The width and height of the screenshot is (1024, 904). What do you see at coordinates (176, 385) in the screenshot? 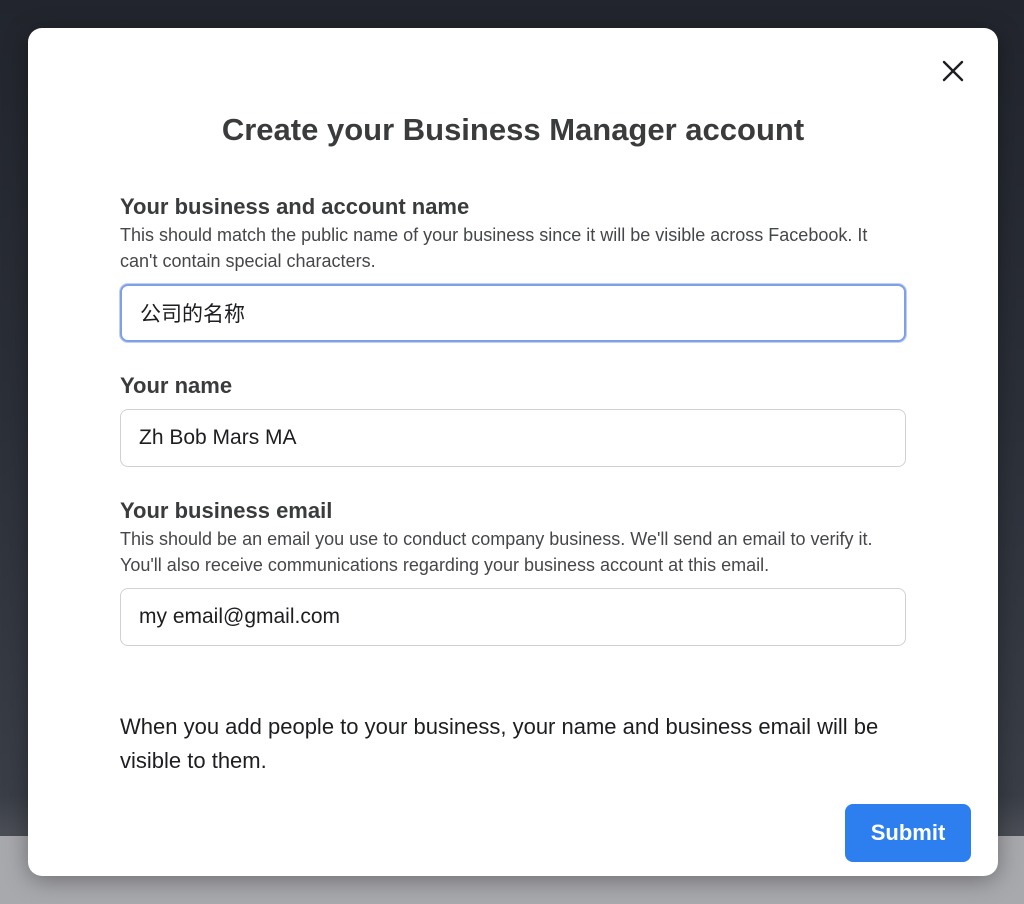
I see `your-name-label: Your name` at bounding box center [176, 385].